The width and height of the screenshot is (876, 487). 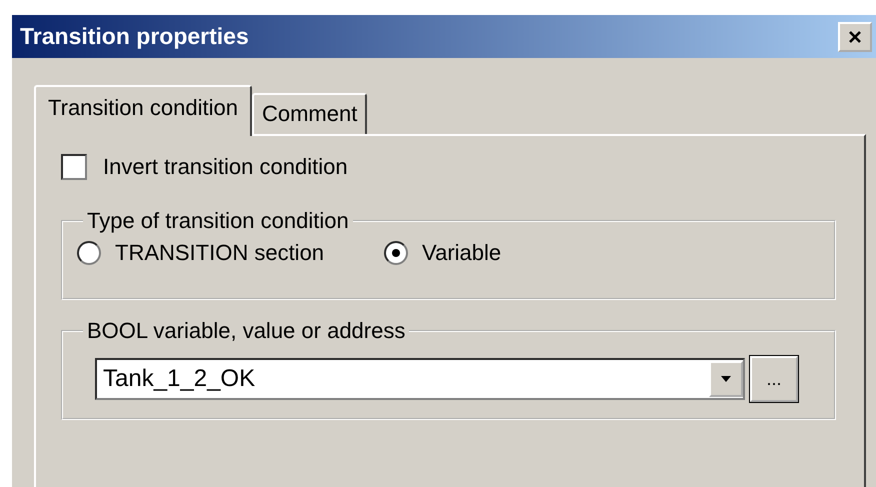 I want to click on dropdown-button, so click(x=726, y=379).